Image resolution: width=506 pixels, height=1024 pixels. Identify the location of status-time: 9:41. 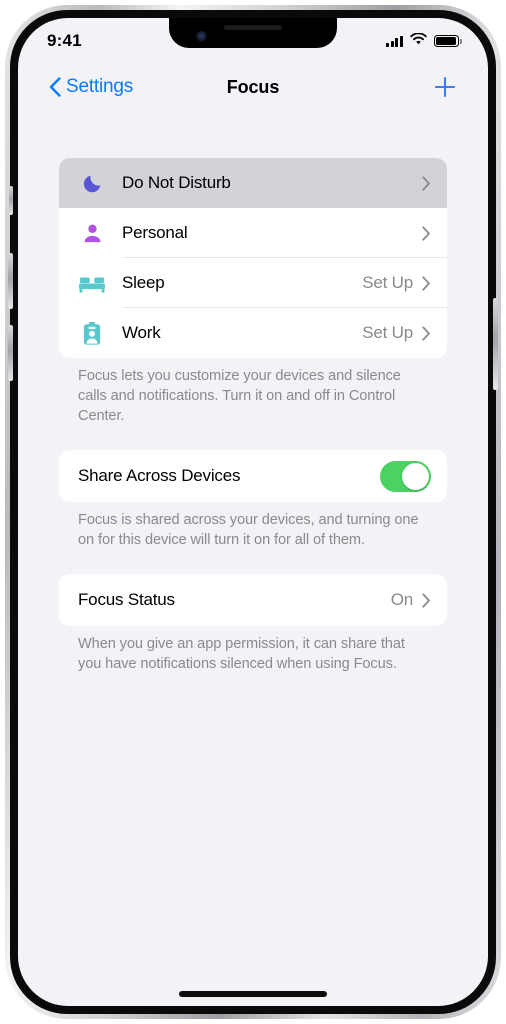
(64, 40).